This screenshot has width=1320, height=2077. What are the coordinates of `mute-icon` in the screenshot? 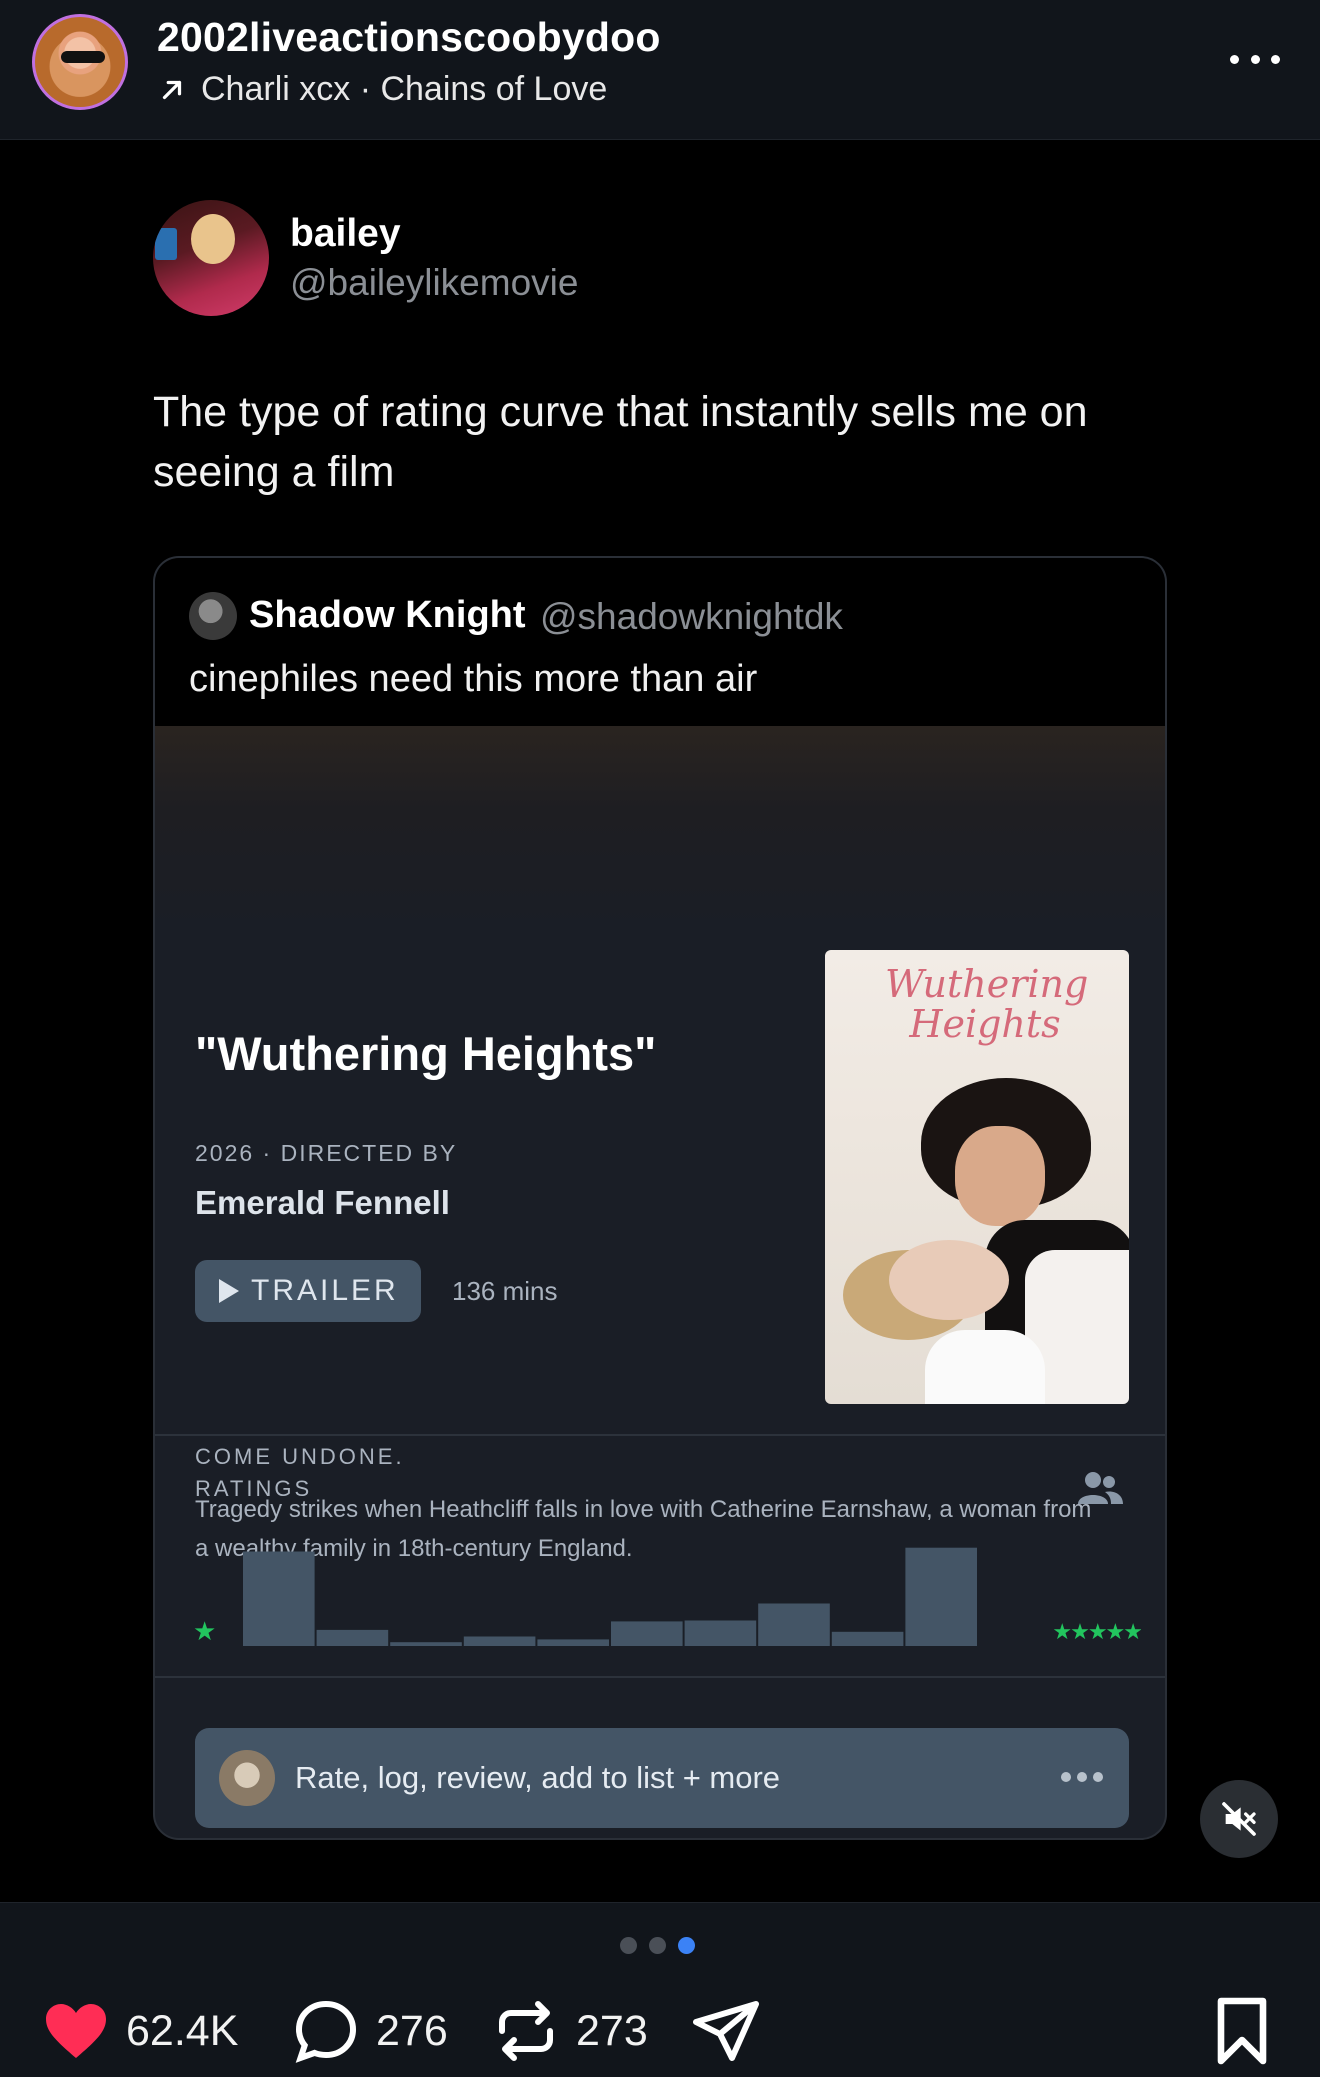 It's located at (1239, 1819).